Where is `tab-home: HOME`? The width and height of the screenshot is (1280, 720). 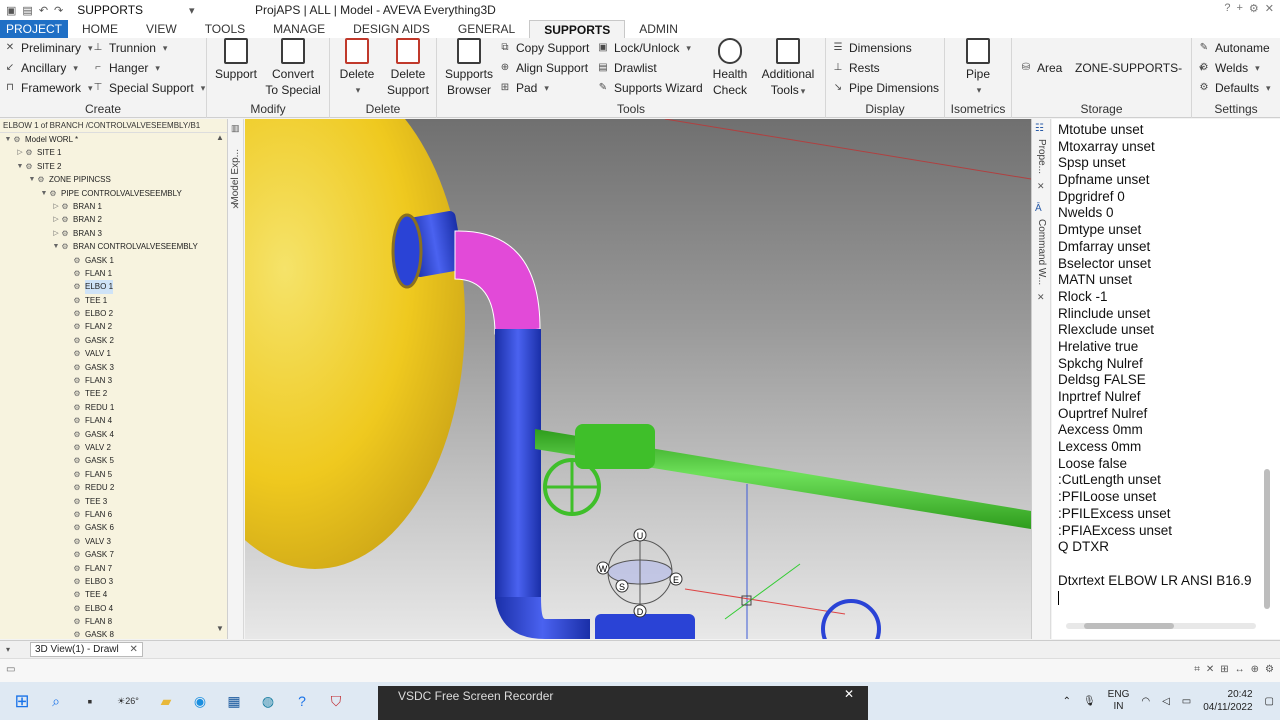 tab-home: HOME is located at coordinates (100, 29).